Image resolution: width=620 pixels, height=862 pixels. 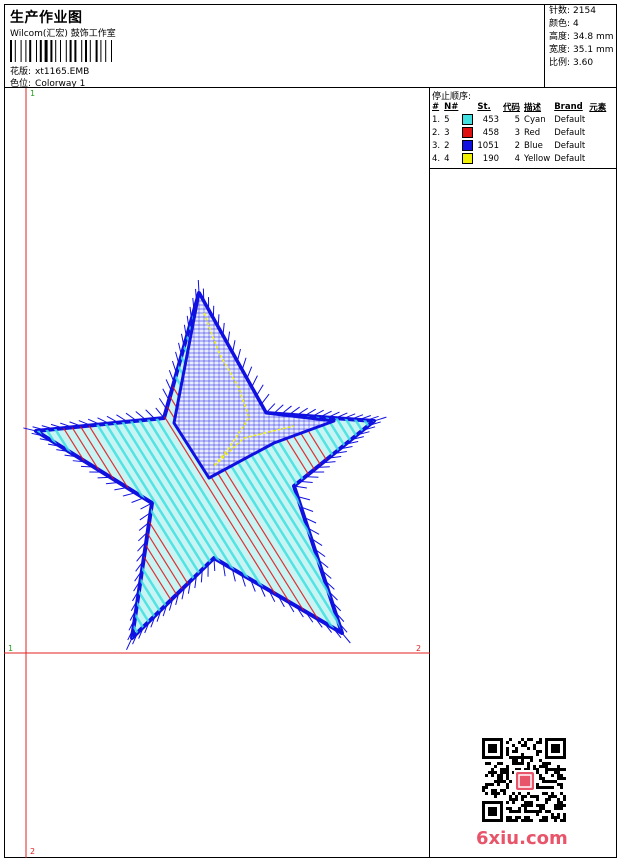 What do you see at coordinates (10, 648) in the screenshot?
I see `left-marker: 1` at bounding box center [10, 648].